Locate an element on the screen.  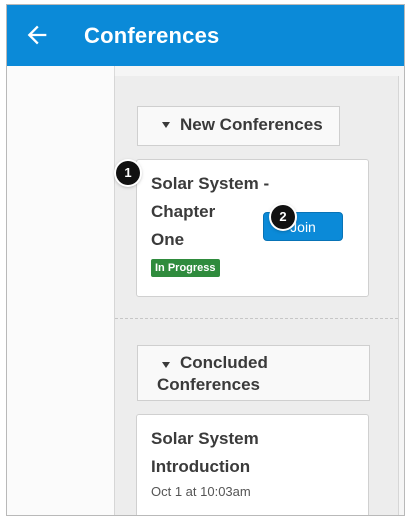
page-title: Conferences is located at coordinates (152, 35).